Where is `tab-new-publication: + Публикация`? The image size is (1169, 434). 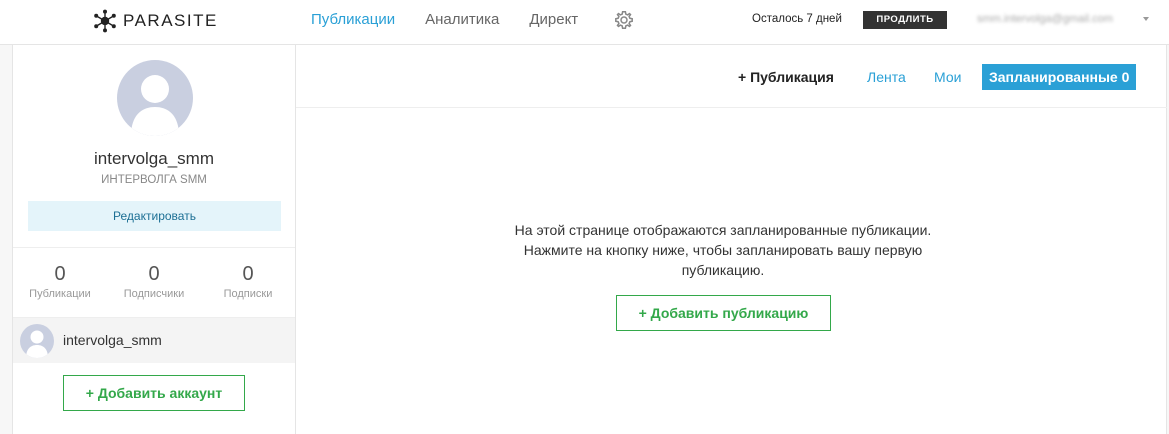
tab-new-publication: + Публикация is located at coordinates (786, 77).